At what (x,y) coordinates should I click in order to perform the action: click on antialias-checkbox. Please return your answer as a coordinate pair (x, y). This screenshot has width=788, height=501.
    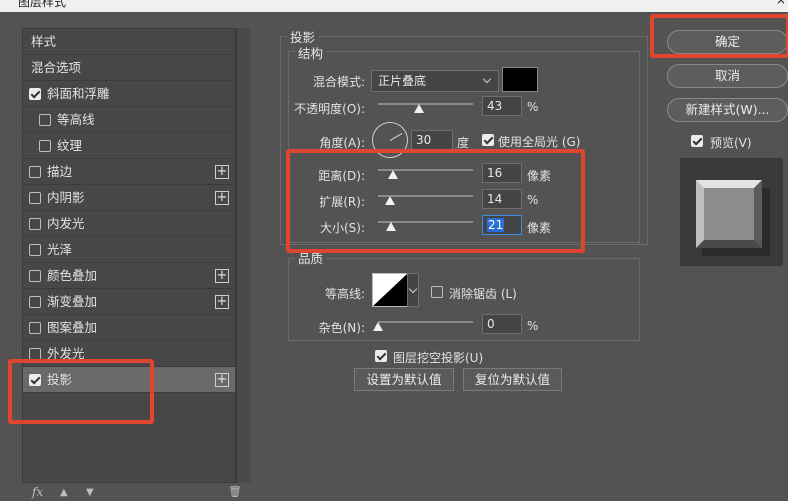
    Looking at the image, I should click on (437, 292).